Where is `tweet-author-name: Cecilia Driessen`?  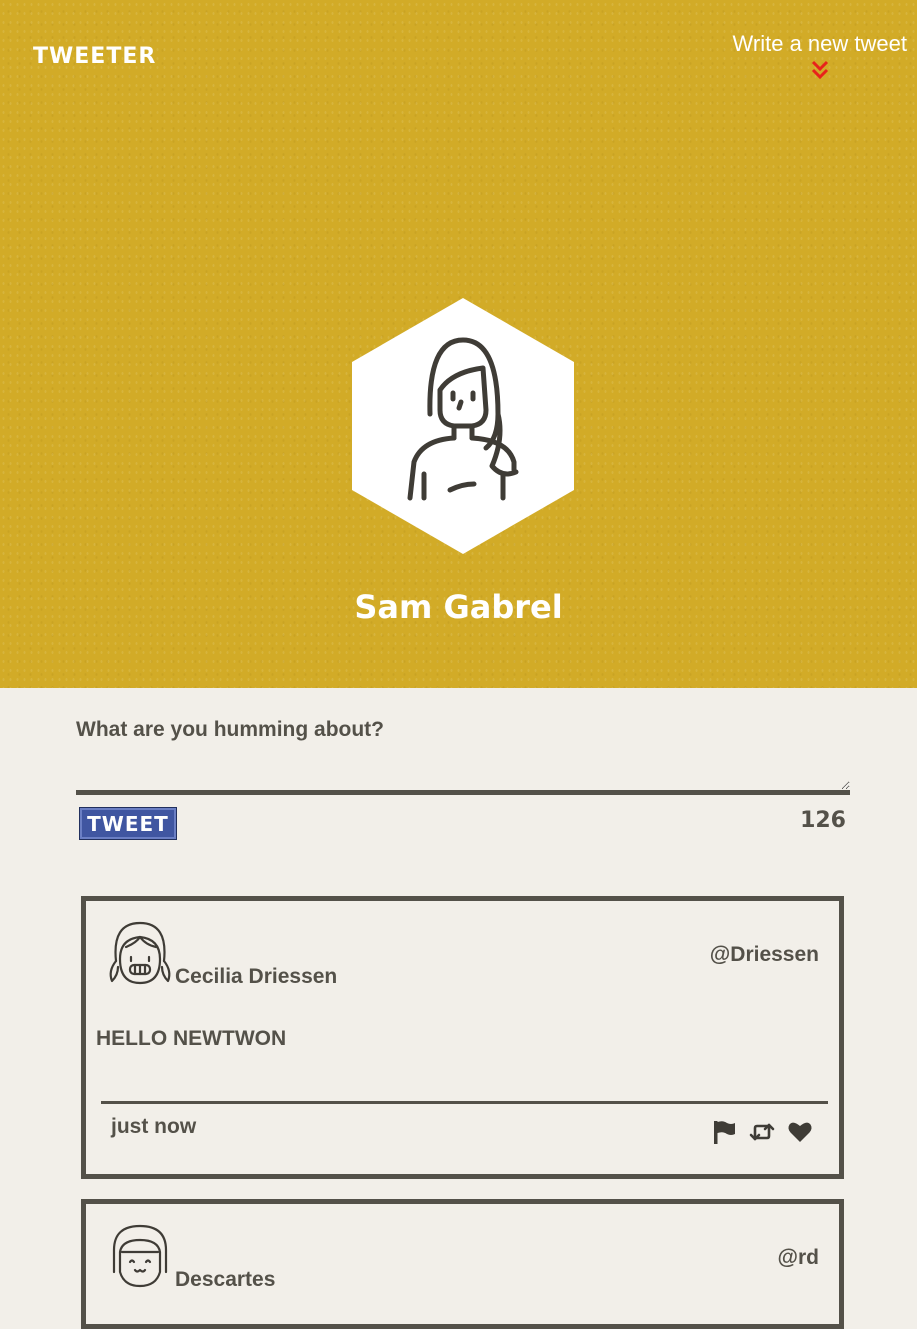
tweet-author-name: Cecilia Driessen is located at coordinates (256, 977).